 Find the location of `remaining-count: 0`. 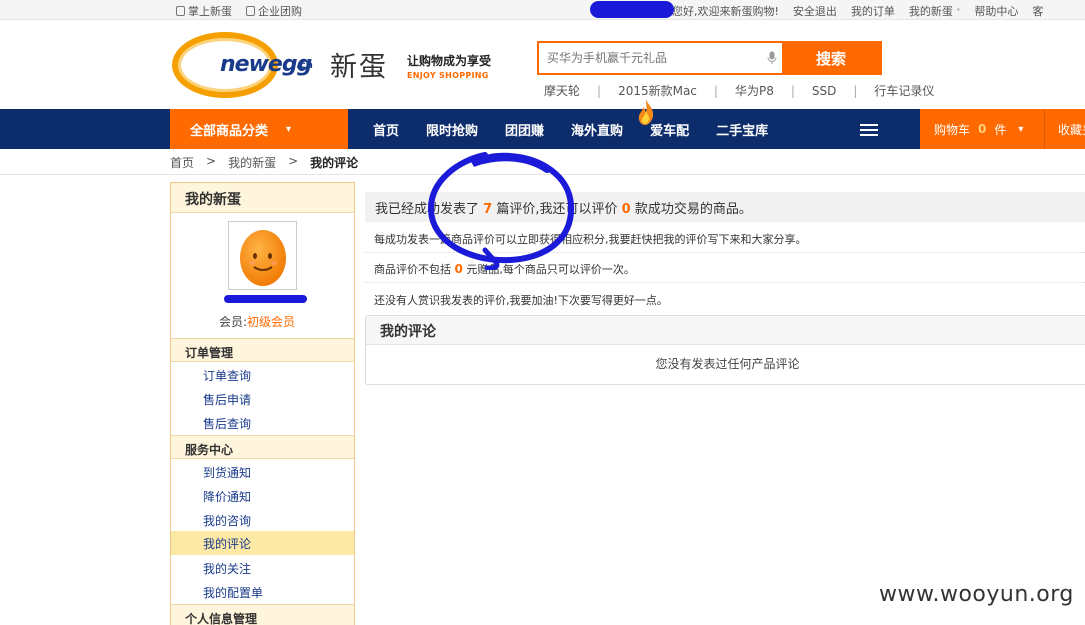

remaining-count: 0 is located at coordinates (626, 209).